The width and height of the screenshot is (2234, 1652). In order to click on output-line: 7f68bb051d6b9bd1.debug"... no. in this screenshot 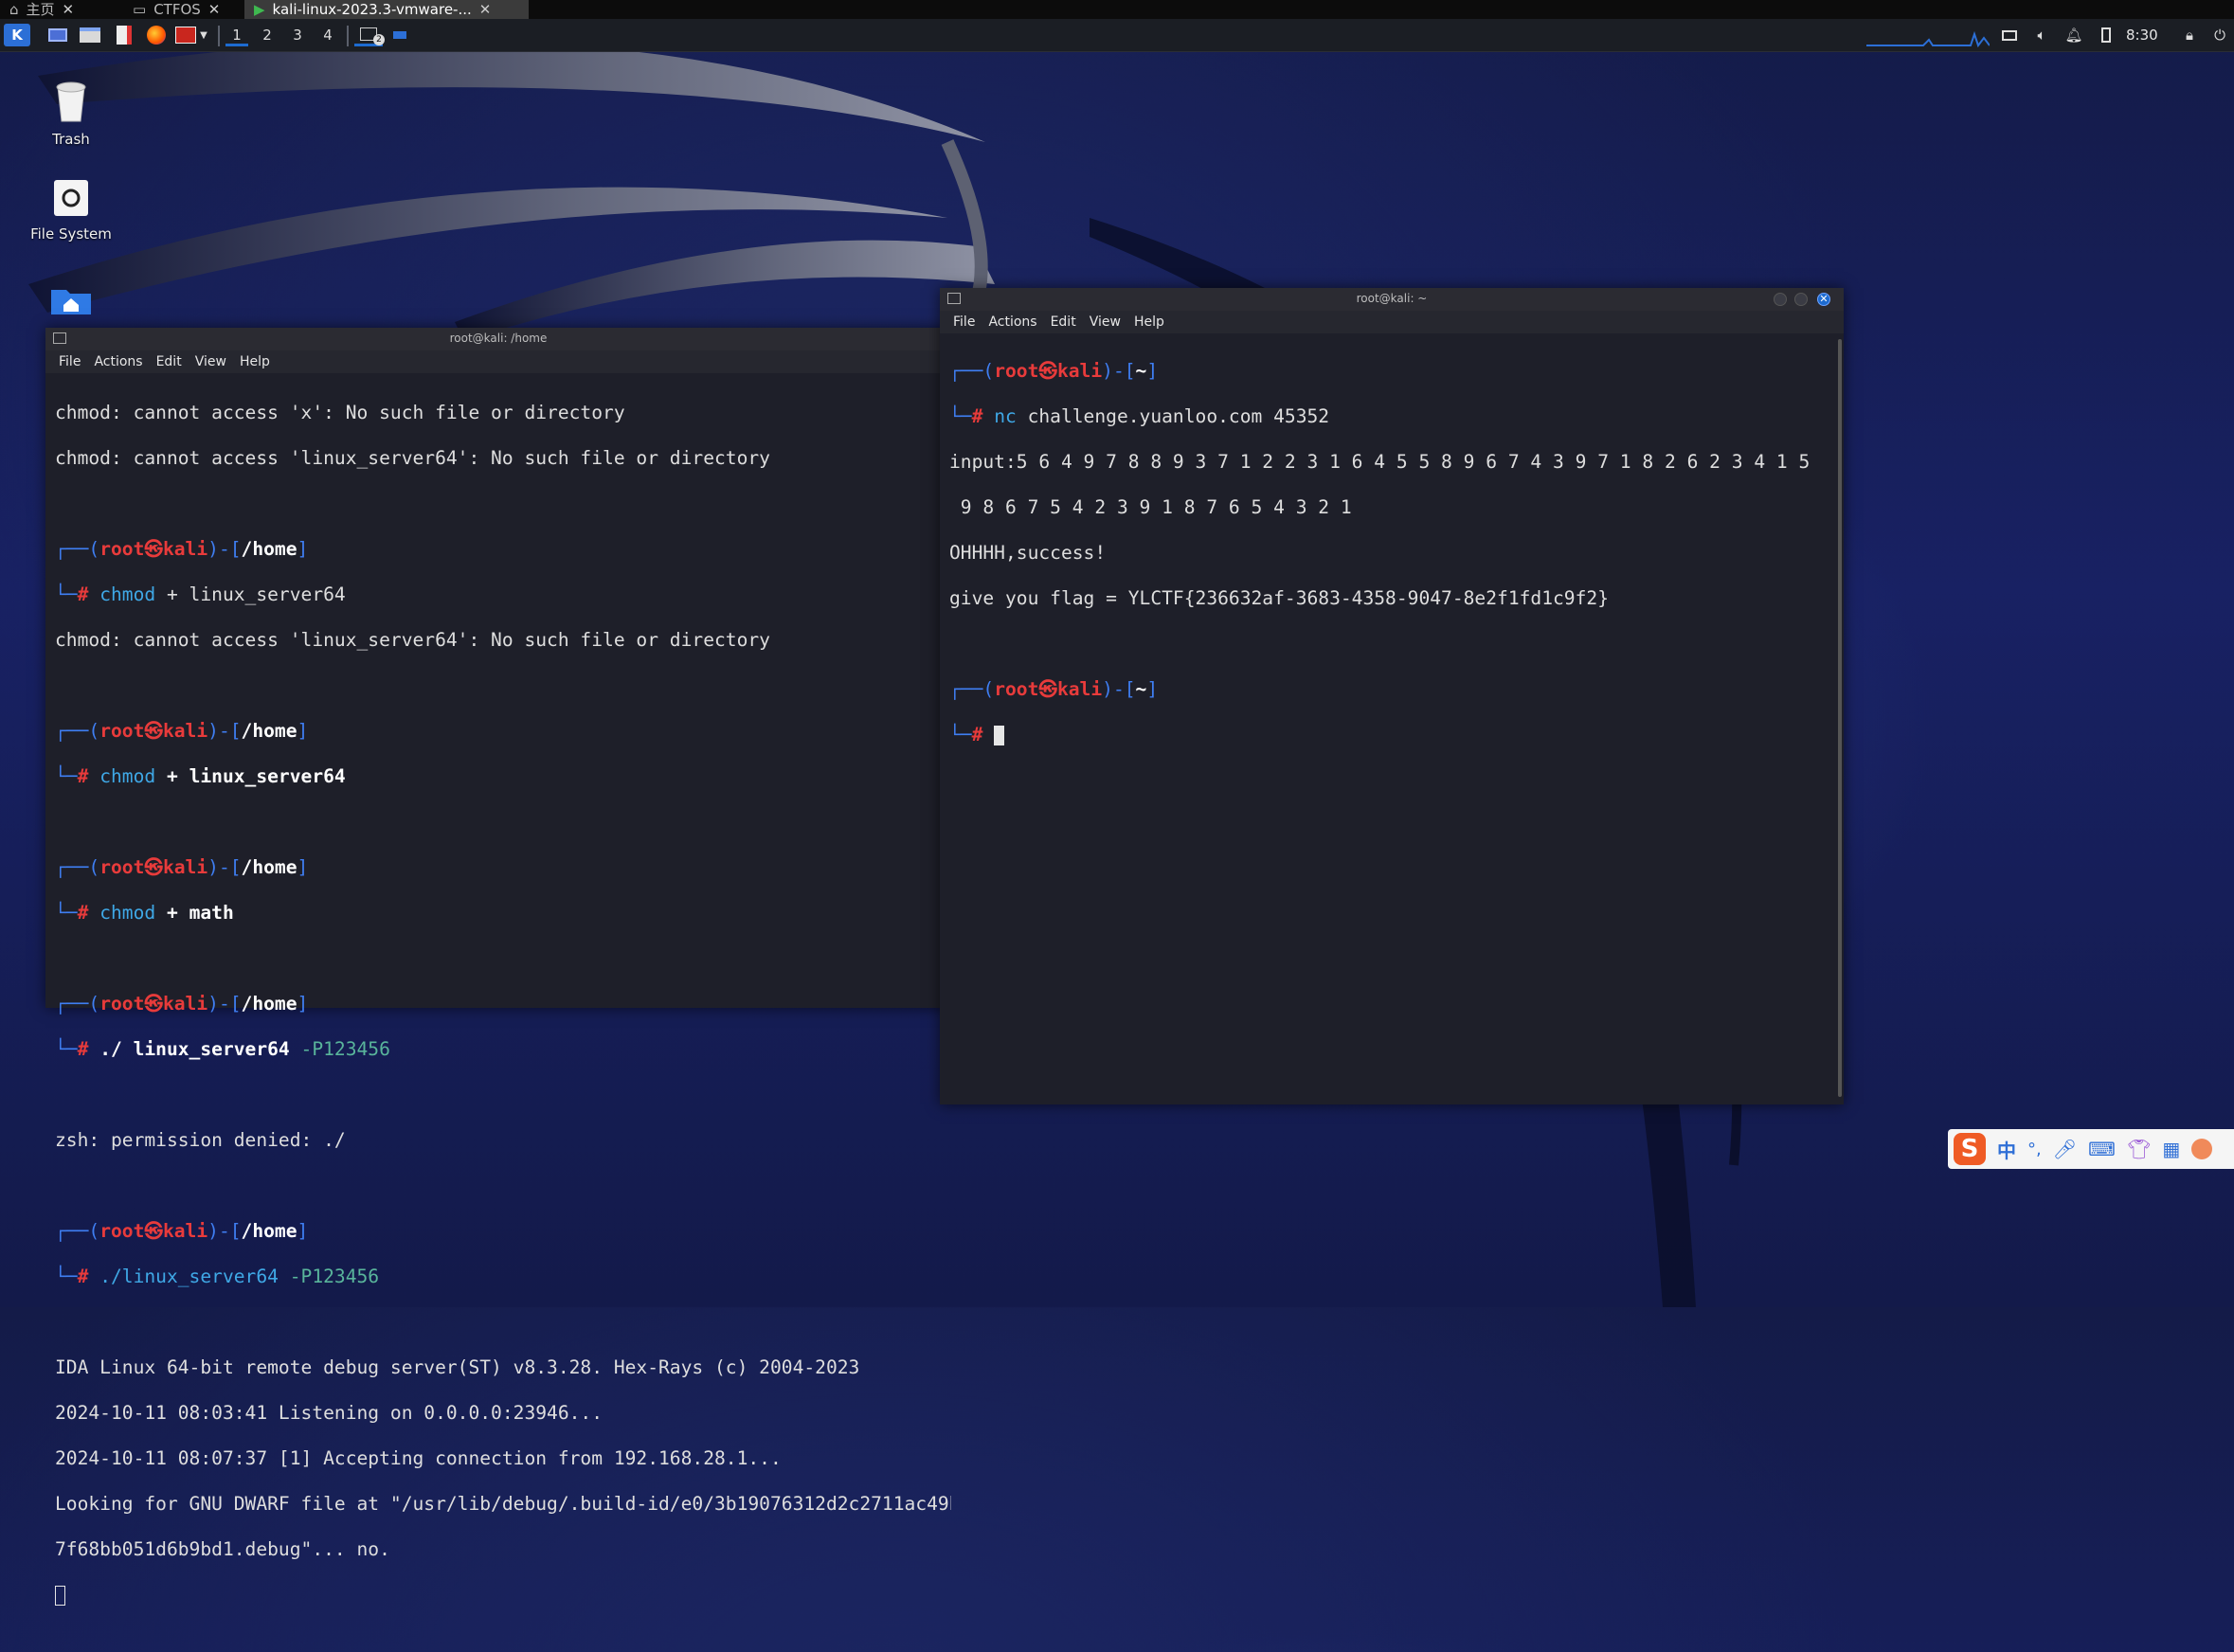, I will do `click(222, 1549)`.